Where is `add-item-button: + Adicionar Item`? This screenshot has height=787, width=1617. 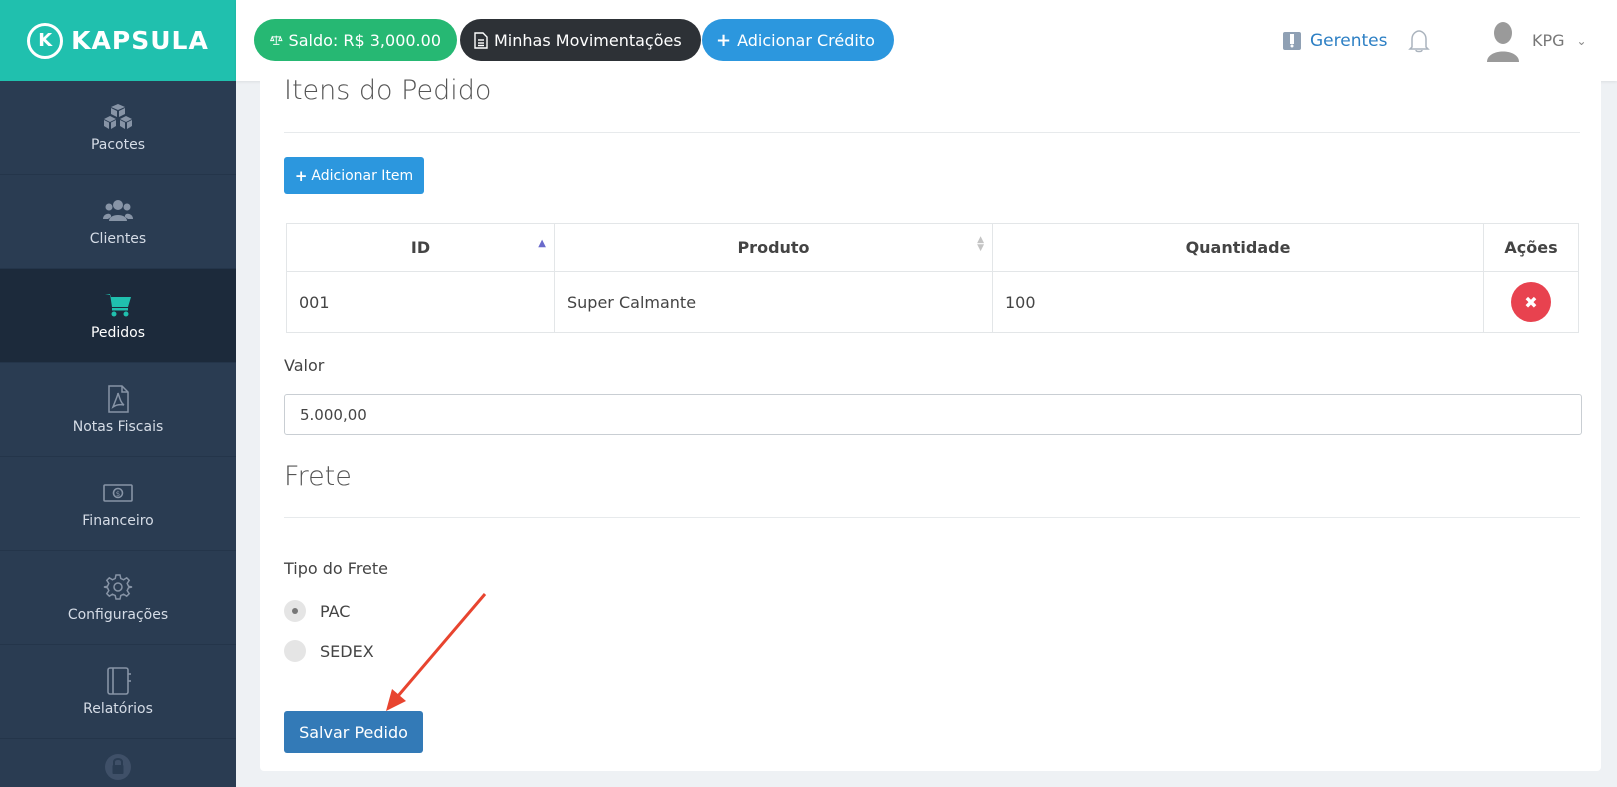 add-item-button: + Adicionar Item is located at coordinates (354, 175).